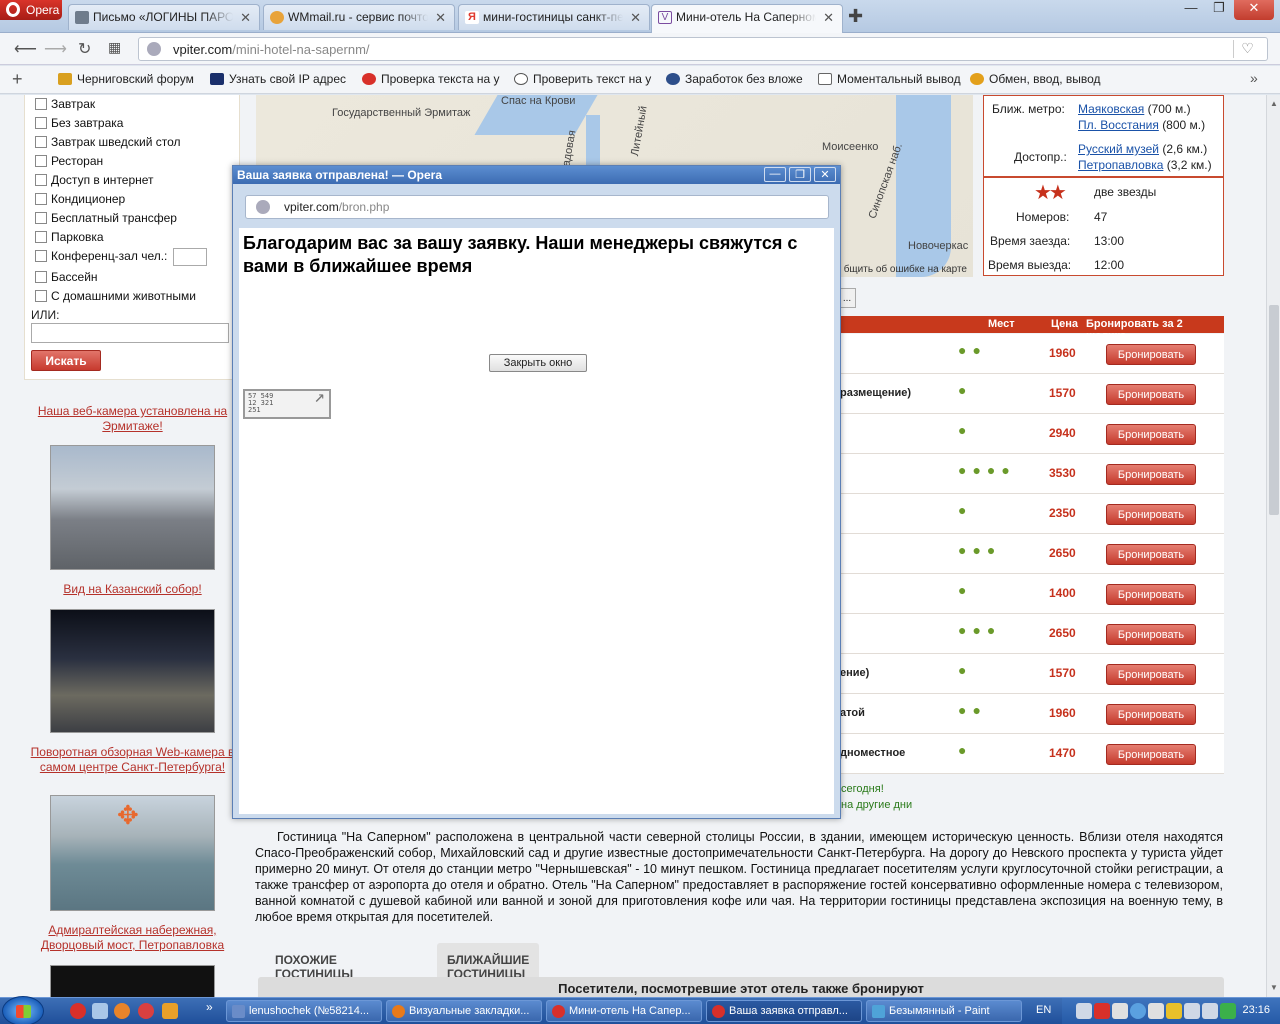  I want to click on bookmark-item: Обмен, ввод, вывод, so click(1035, 79).